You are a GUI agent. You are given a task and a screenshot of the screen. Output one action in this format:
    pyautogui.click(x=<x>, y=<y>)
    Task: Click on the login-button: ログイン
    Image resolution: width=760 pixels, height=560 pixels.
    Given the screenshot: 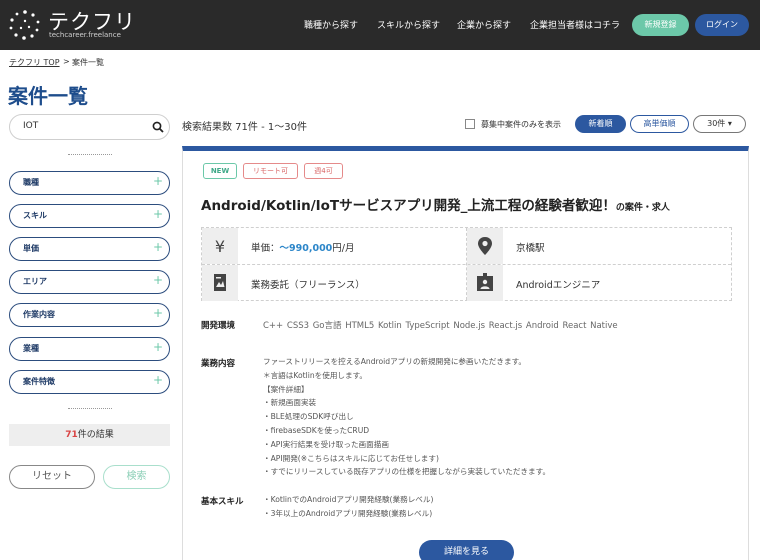 What is the action you would take?
    pyautogui.click(x=722, y=25)
    